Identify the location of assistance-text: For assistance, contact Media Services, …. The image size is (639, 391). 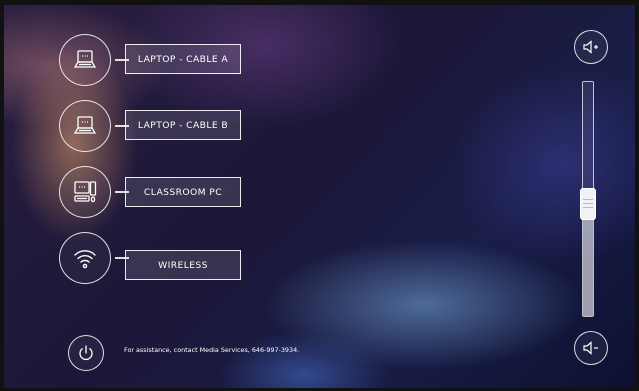
(212, 350).